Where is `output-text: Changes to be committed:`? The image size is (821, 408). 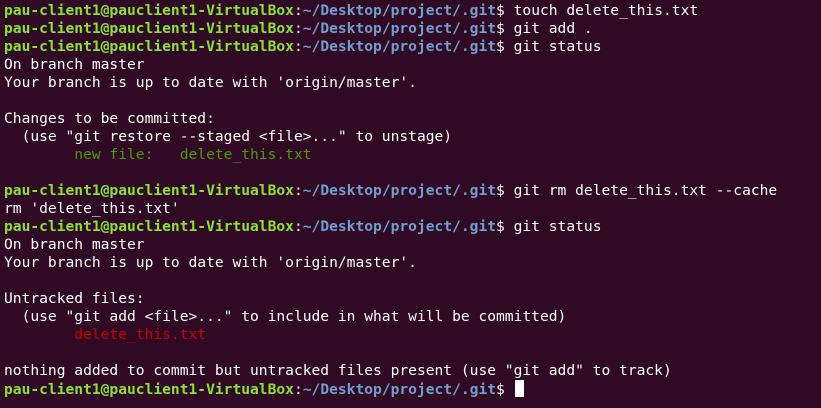 output-text: Changes to be committed: is located at coordinates (109, 118).